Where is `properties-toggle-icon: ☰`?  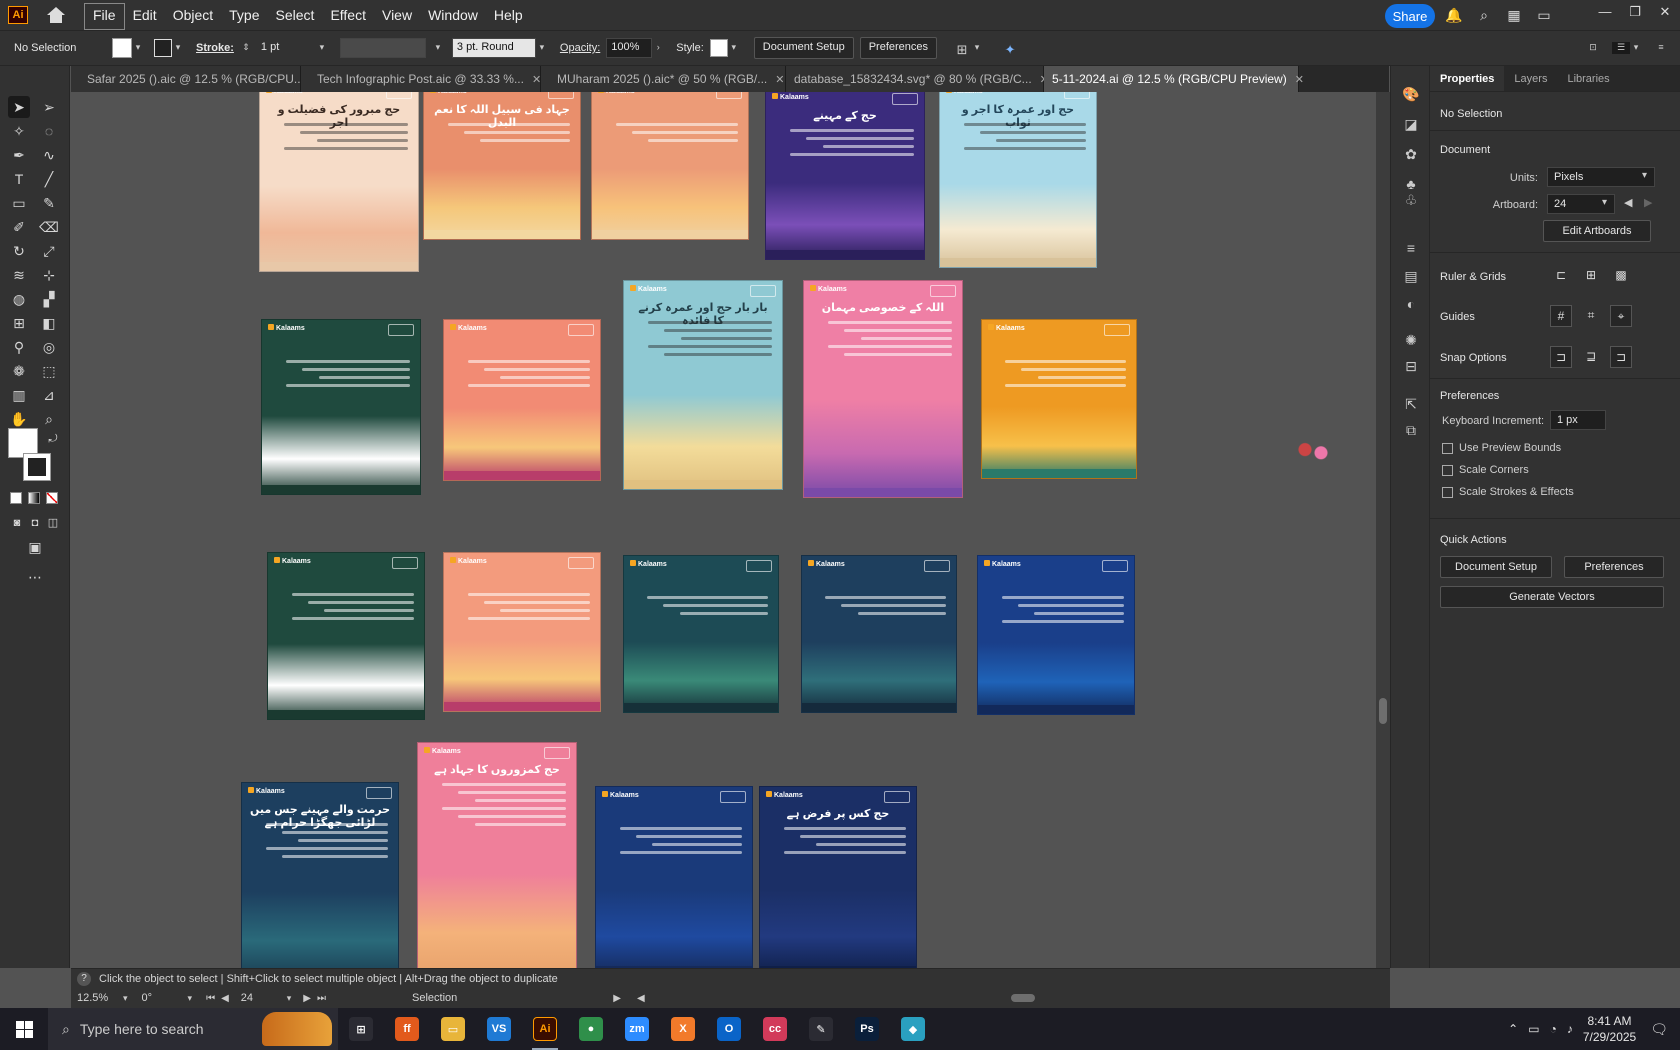 properties-toggle-icon: ☰ is located at coordinates (1621, 48).